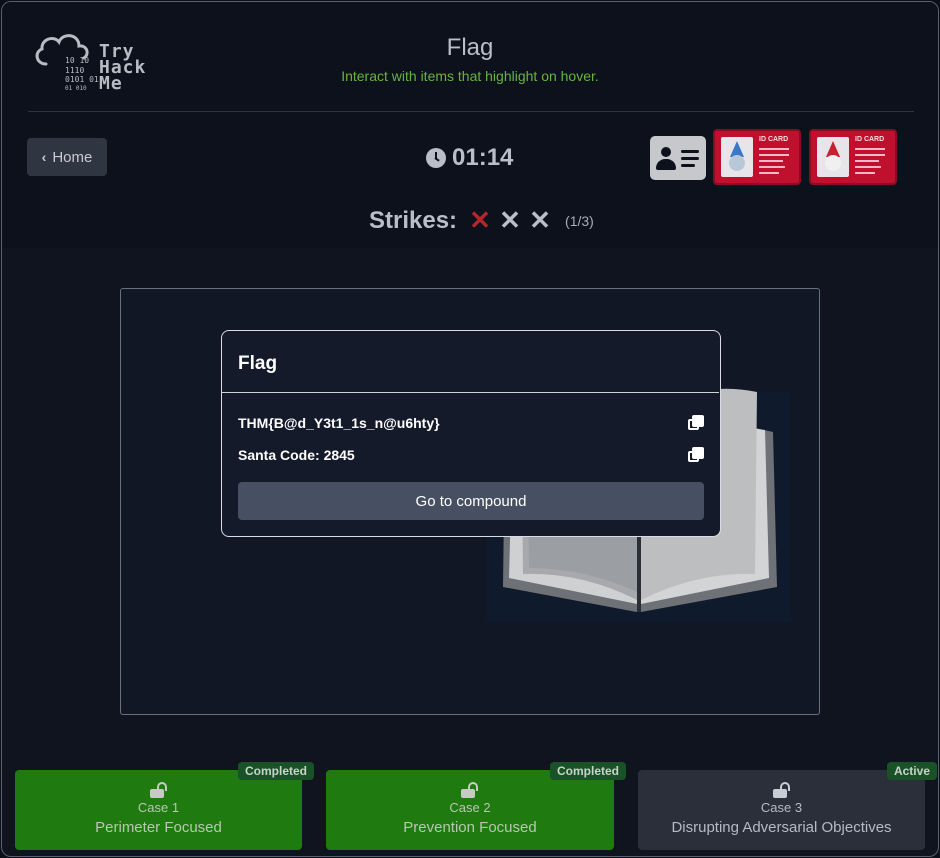 This screenshot has width=940, height=858. Describe the element at coordinates (158, 827) in the screenshot. I see `case-name: Perimeter Focused` at that location.